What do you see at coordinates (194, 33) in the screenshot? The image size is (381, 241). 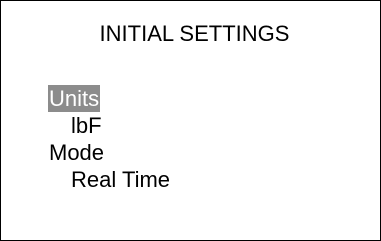 I see `screen-title: INITIAL SETTINGS` at bounding box center [194, 33].